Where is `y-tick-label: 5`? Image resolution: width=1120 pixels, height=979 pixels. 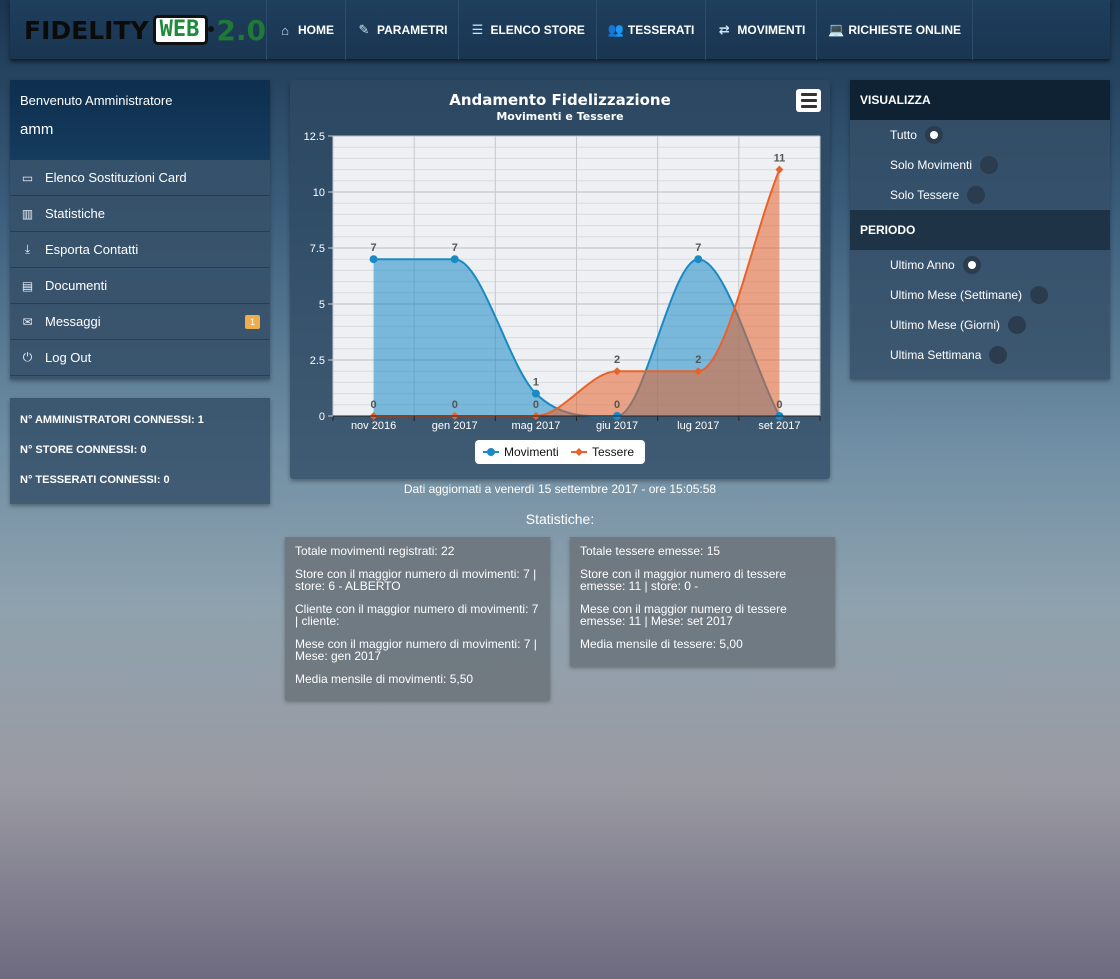 y-tick-label: 5 is located at coordinates (322, 305).